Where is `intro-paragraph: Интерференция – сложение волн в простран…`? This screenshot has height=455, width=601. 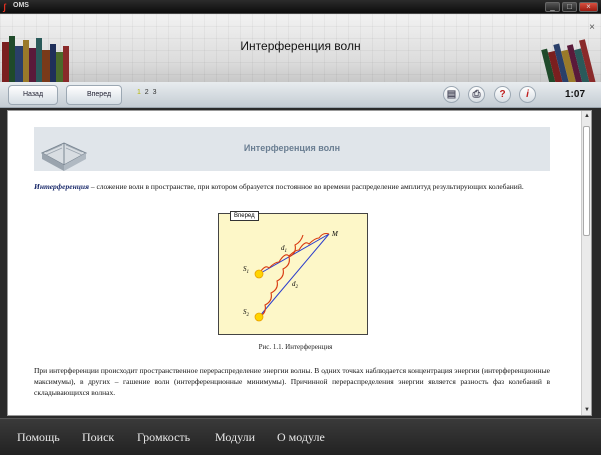 intro-paragraph: Интерференция – сложение волн в простран… is located at coordinates (292, 186).